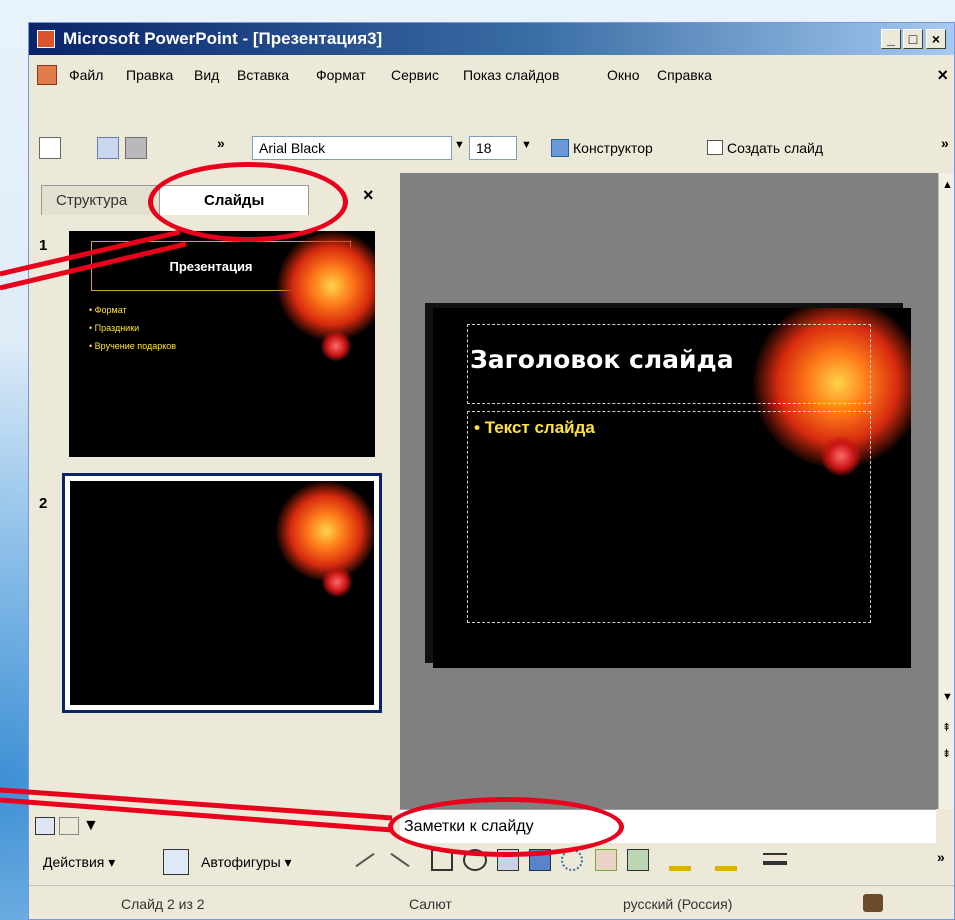  What do you see at coordinates (946, 491) in the screenshot?
I see `vertical-scrollbar: ▲ ▼ ⇞ ⇟` at bounding box center [946, 491].